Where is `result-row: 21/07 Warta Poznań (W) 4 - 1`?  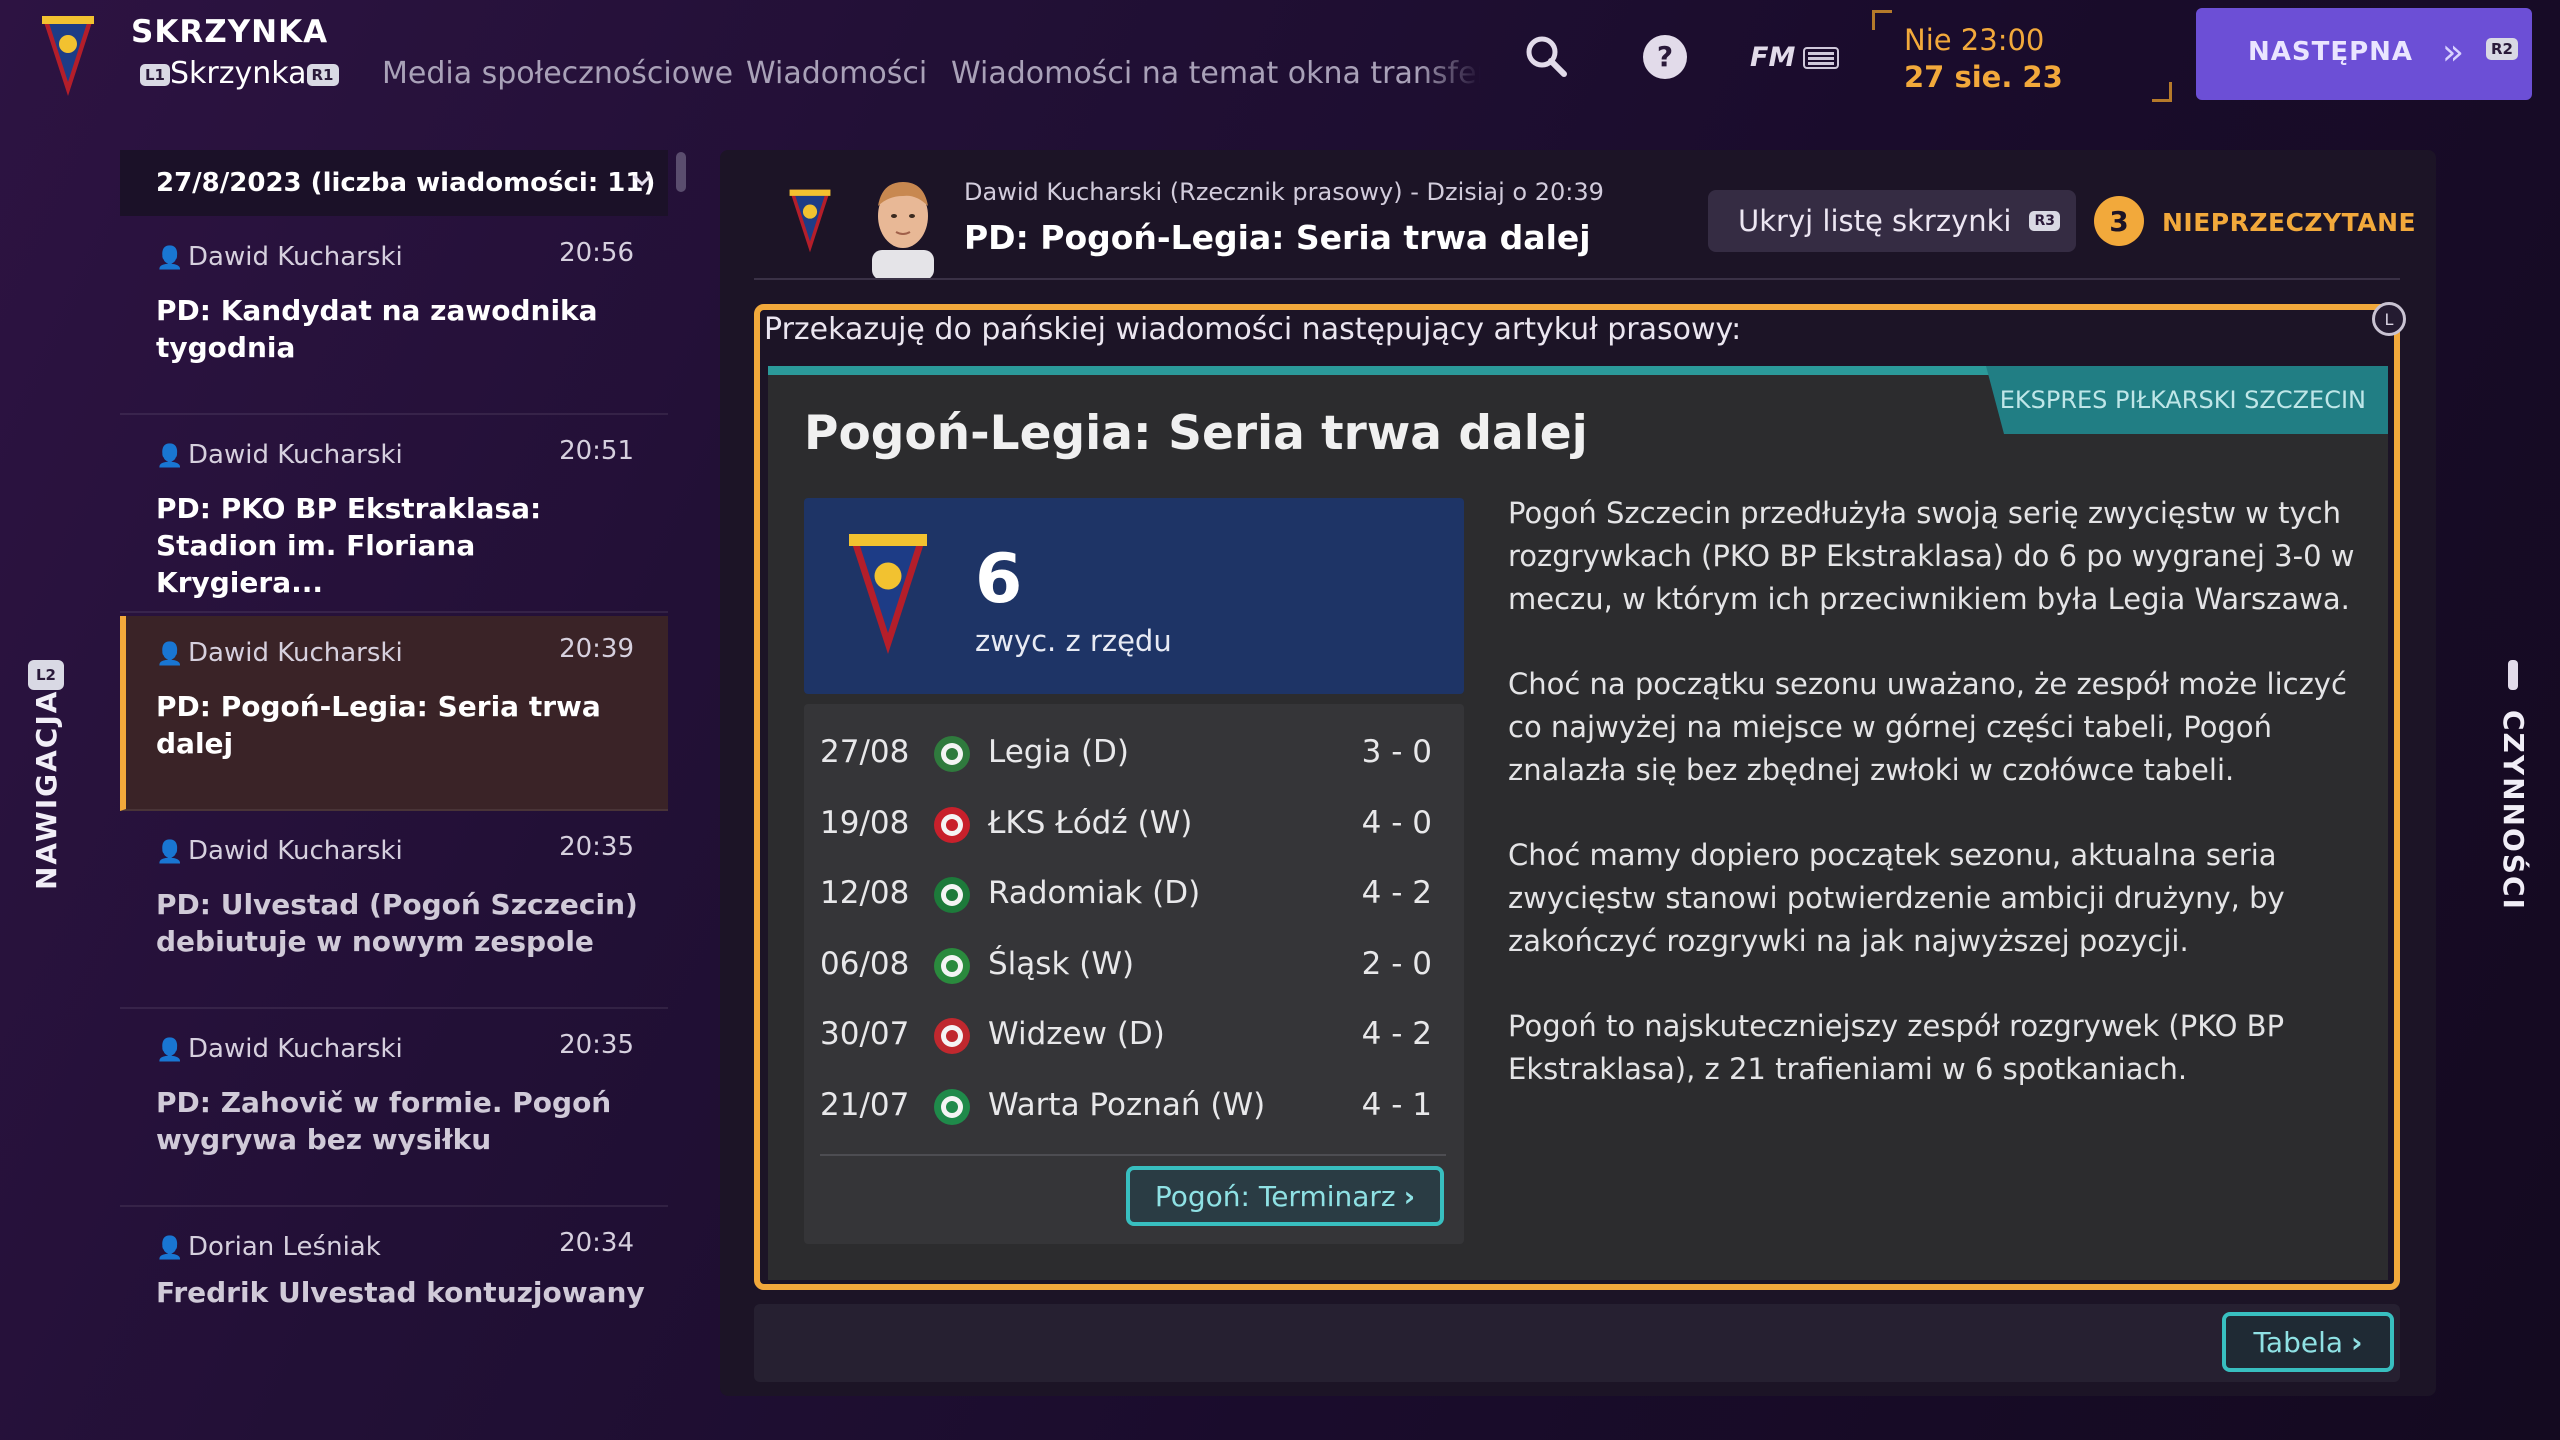 result-row: 21/07 Warta Poznań (W) 4 - 1 is located at coordinates (1133, 1107).